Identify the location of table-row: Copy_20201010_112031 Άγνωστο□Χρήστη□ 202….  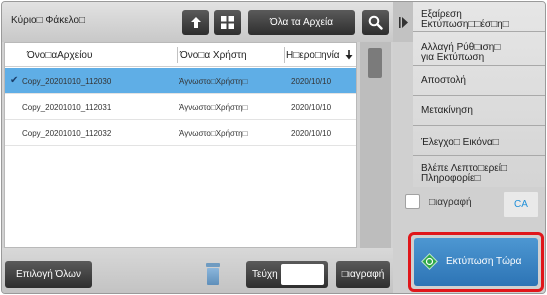
(180, 107).